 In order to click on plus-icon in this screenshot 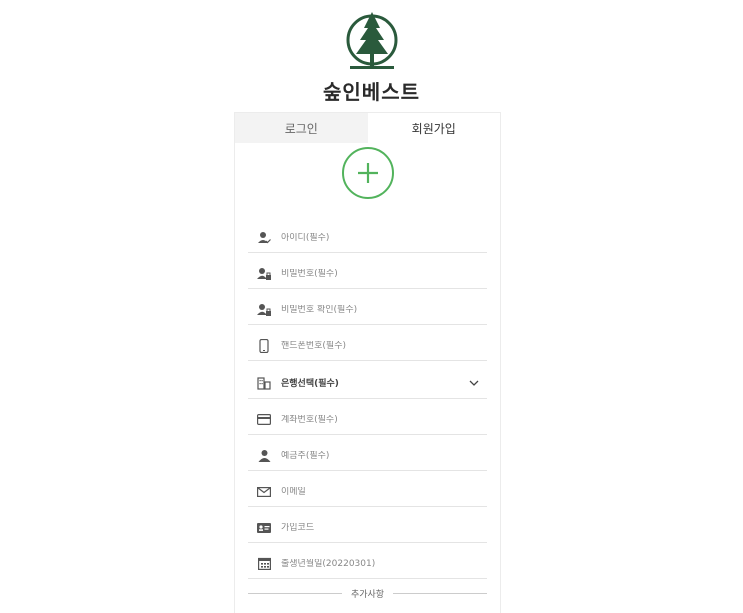, I will do `click(367, 173)`.